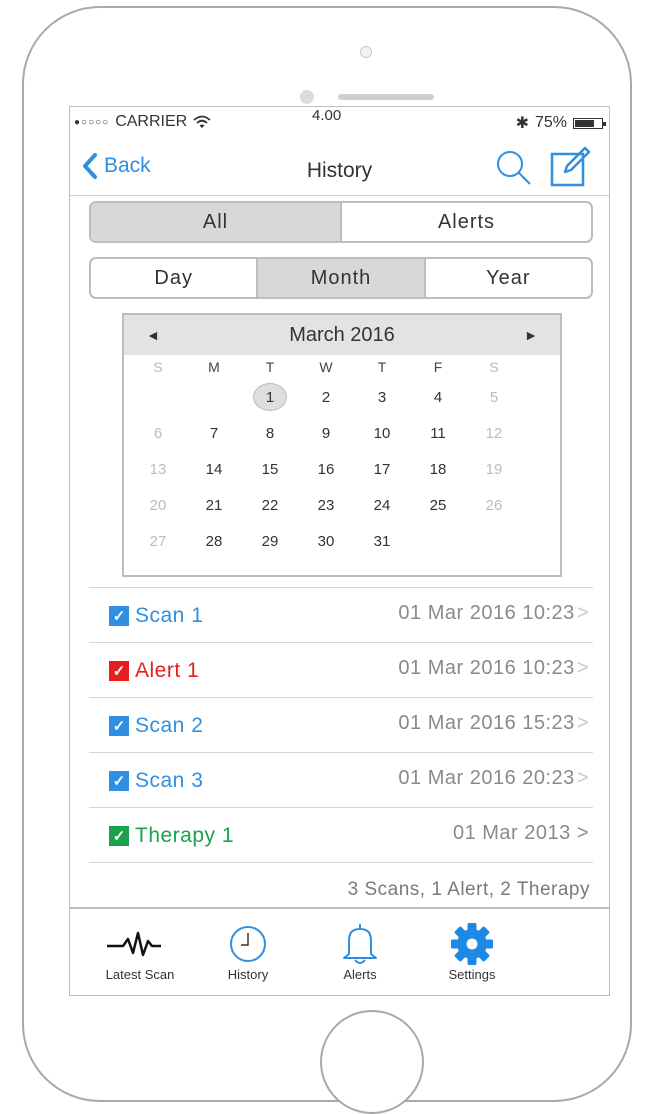 This screenshot has width=645, height=1114. I want to click on calendar-day-number: 20, so click(158, 505).